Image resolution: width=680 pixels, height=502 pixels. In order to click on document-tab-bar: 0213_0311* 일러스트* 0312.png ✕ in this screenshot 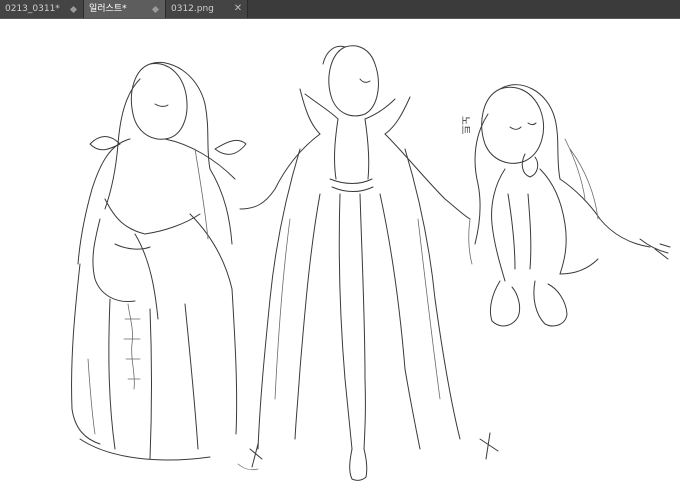, I will do `click(340, 9)`.